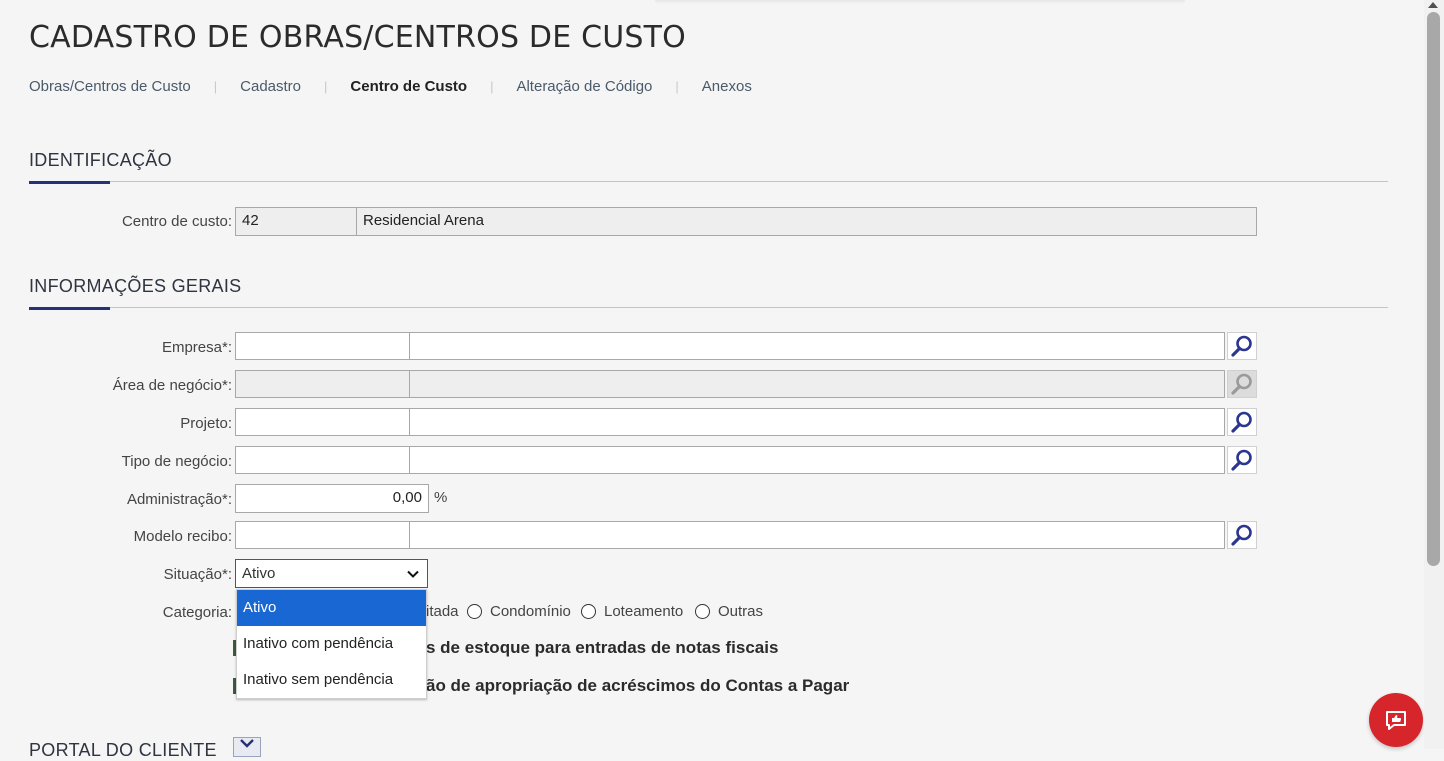 Image resolution: width=1444 pixels, height=761 pixels. What do you see at coordinates (179, 499) in the screenshot?
I see `administracao-label: Administração*:` at bounding box center [179, 499].